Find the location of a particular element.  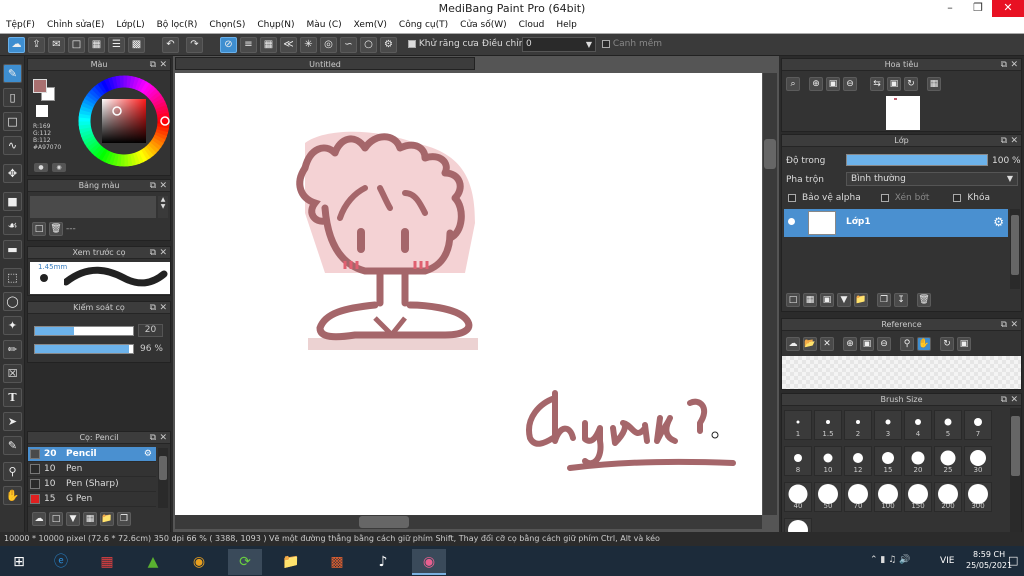

brush-item-g-pen: 15 G Pen is located at coordinates (92, 499).